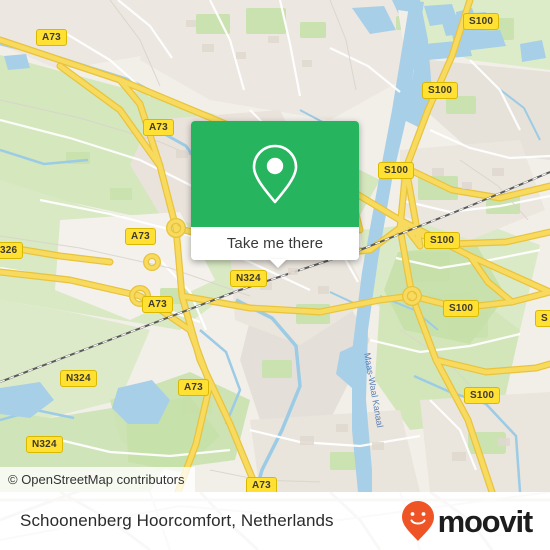 This screenshot has height=550, width=550. I want to click on road-shield: S, so click(542, 318).